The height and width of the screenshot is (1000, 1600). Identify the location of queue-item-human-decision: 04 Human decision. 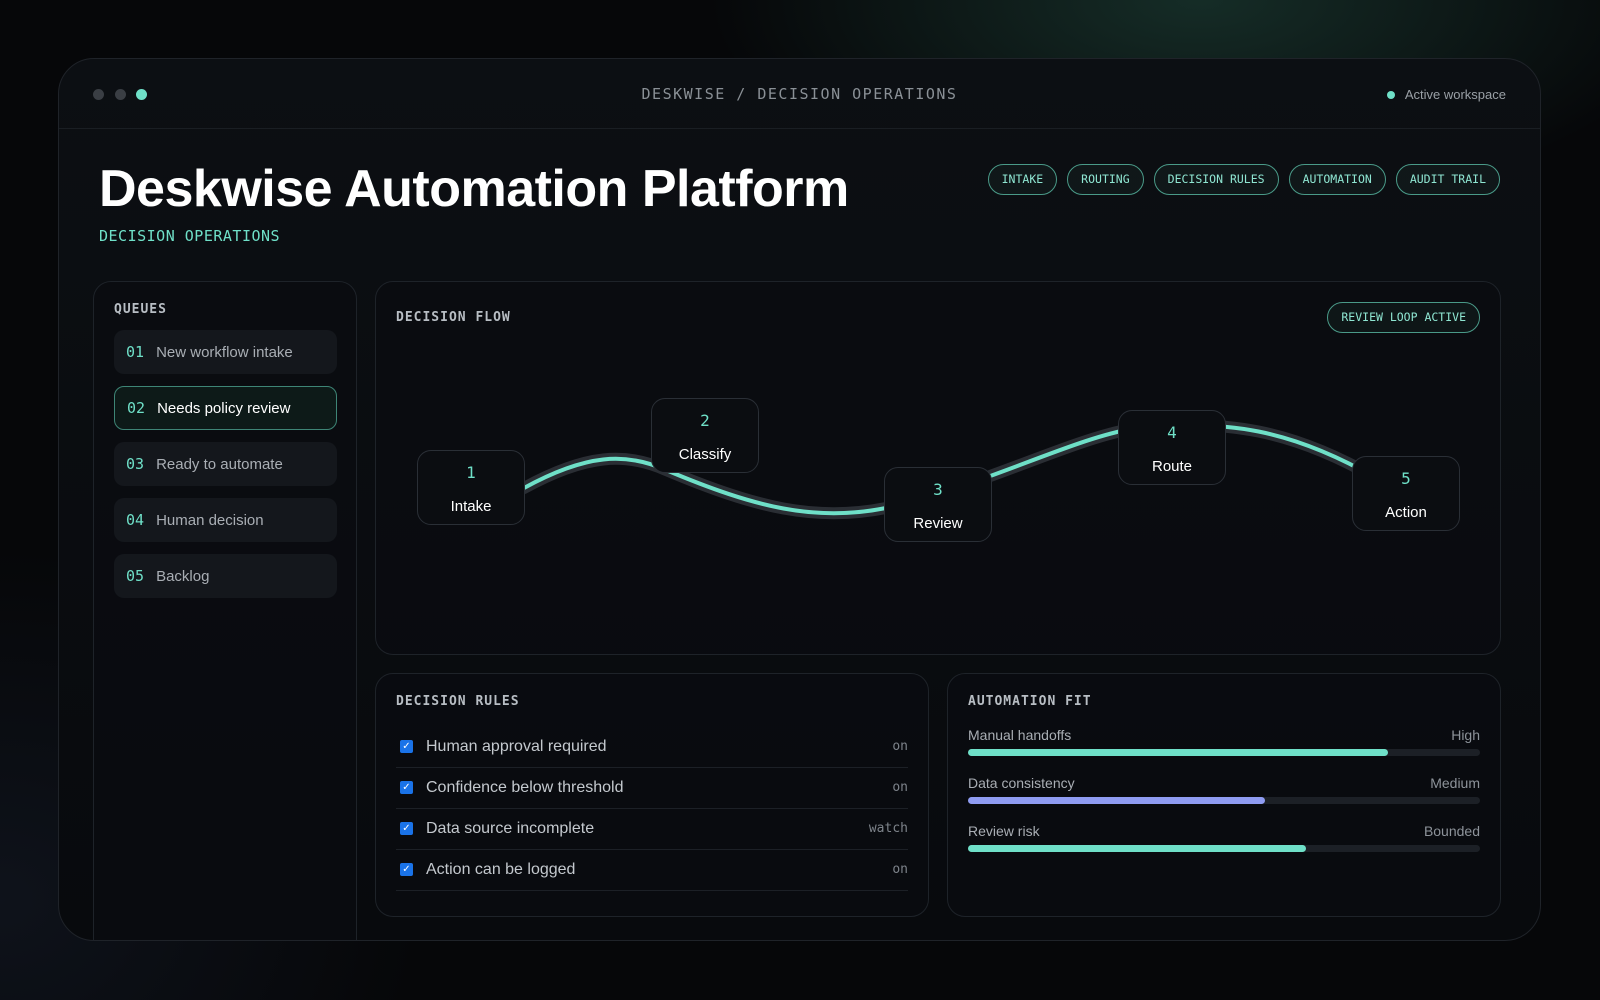
(225, 520).